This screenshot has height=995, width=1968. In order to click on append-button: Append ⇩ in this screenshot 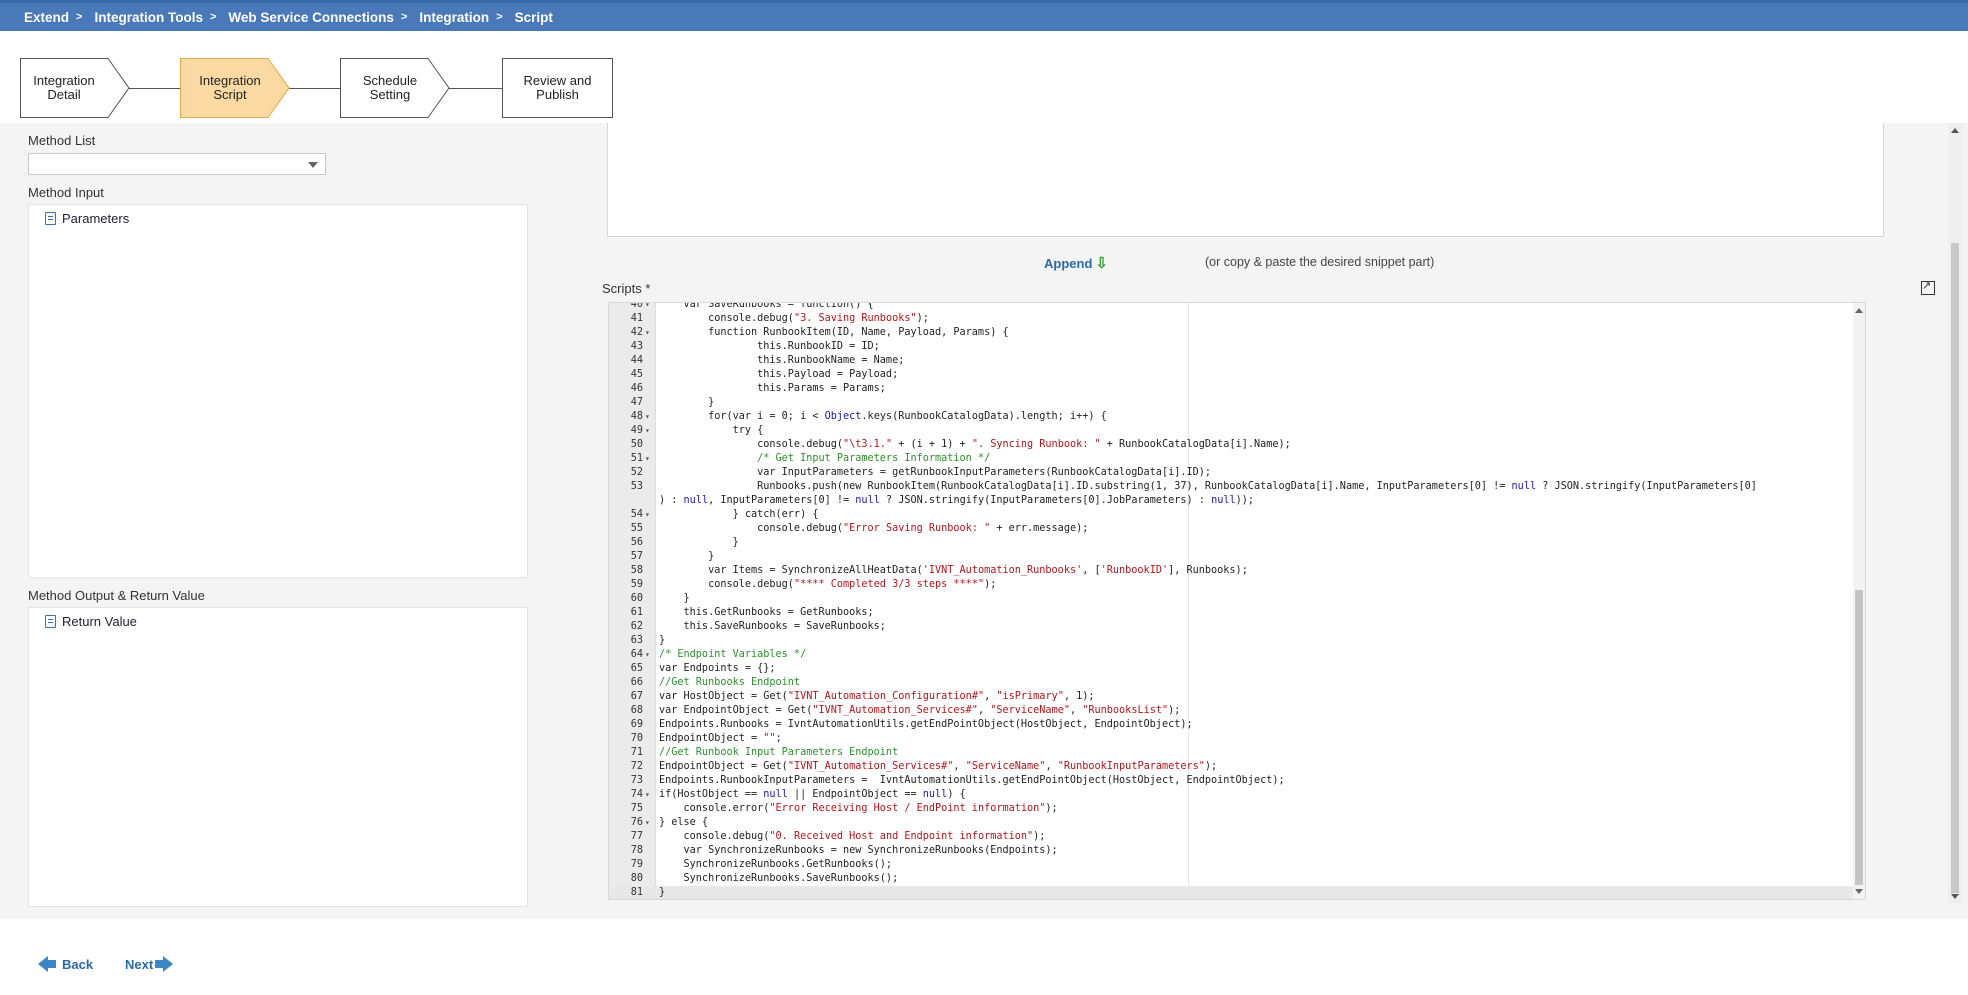, I will do `click(1076, 263)`.